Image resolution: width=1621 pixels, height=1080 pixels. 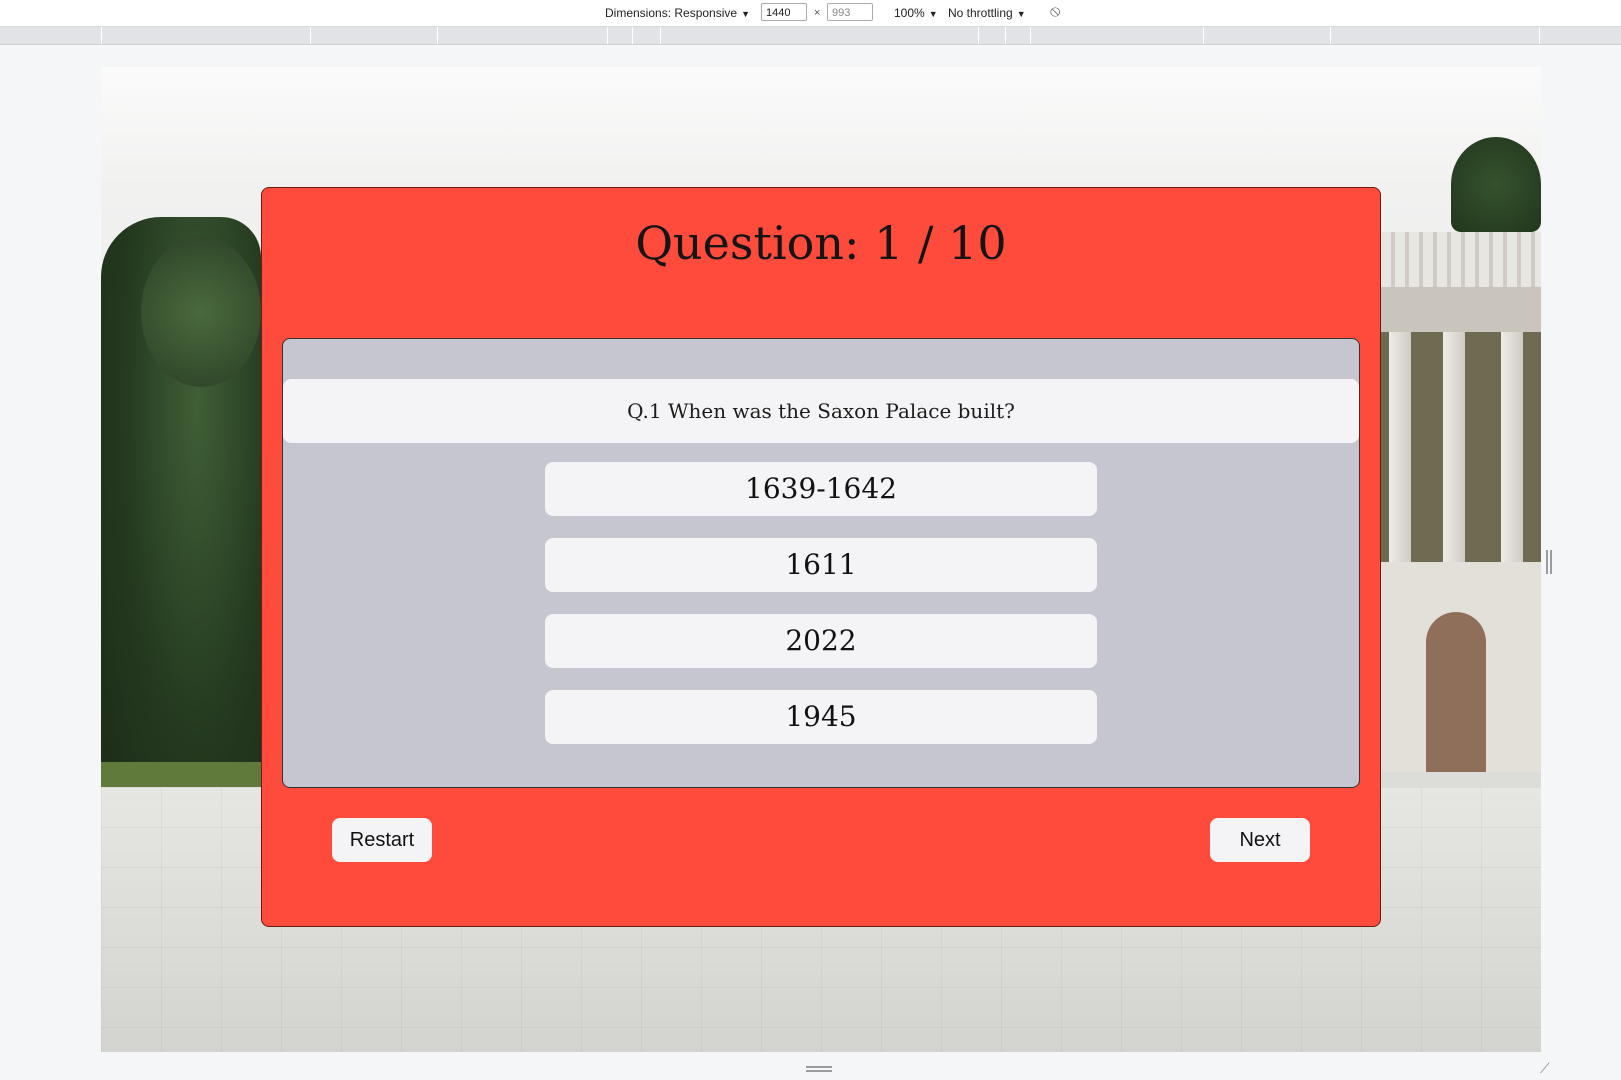 What do you see at coordinates (810, 36) in the screenshot?
I see `media-query-ruler` at bounding box center [810, 36].